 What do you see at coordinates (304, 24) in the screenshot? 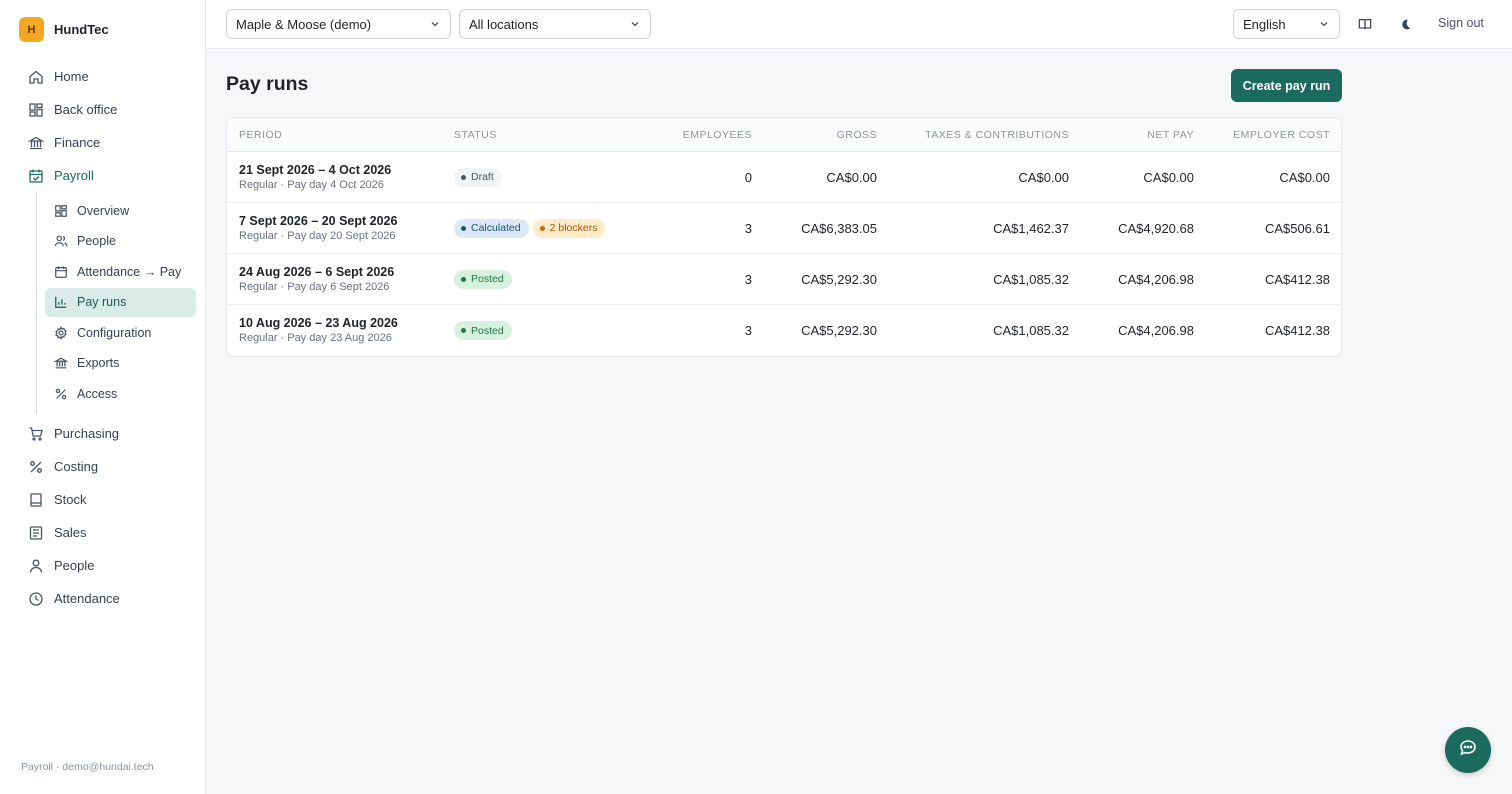
I see `company-select-value: Maple & Moose (demo)` at bounding box center [304, 24].